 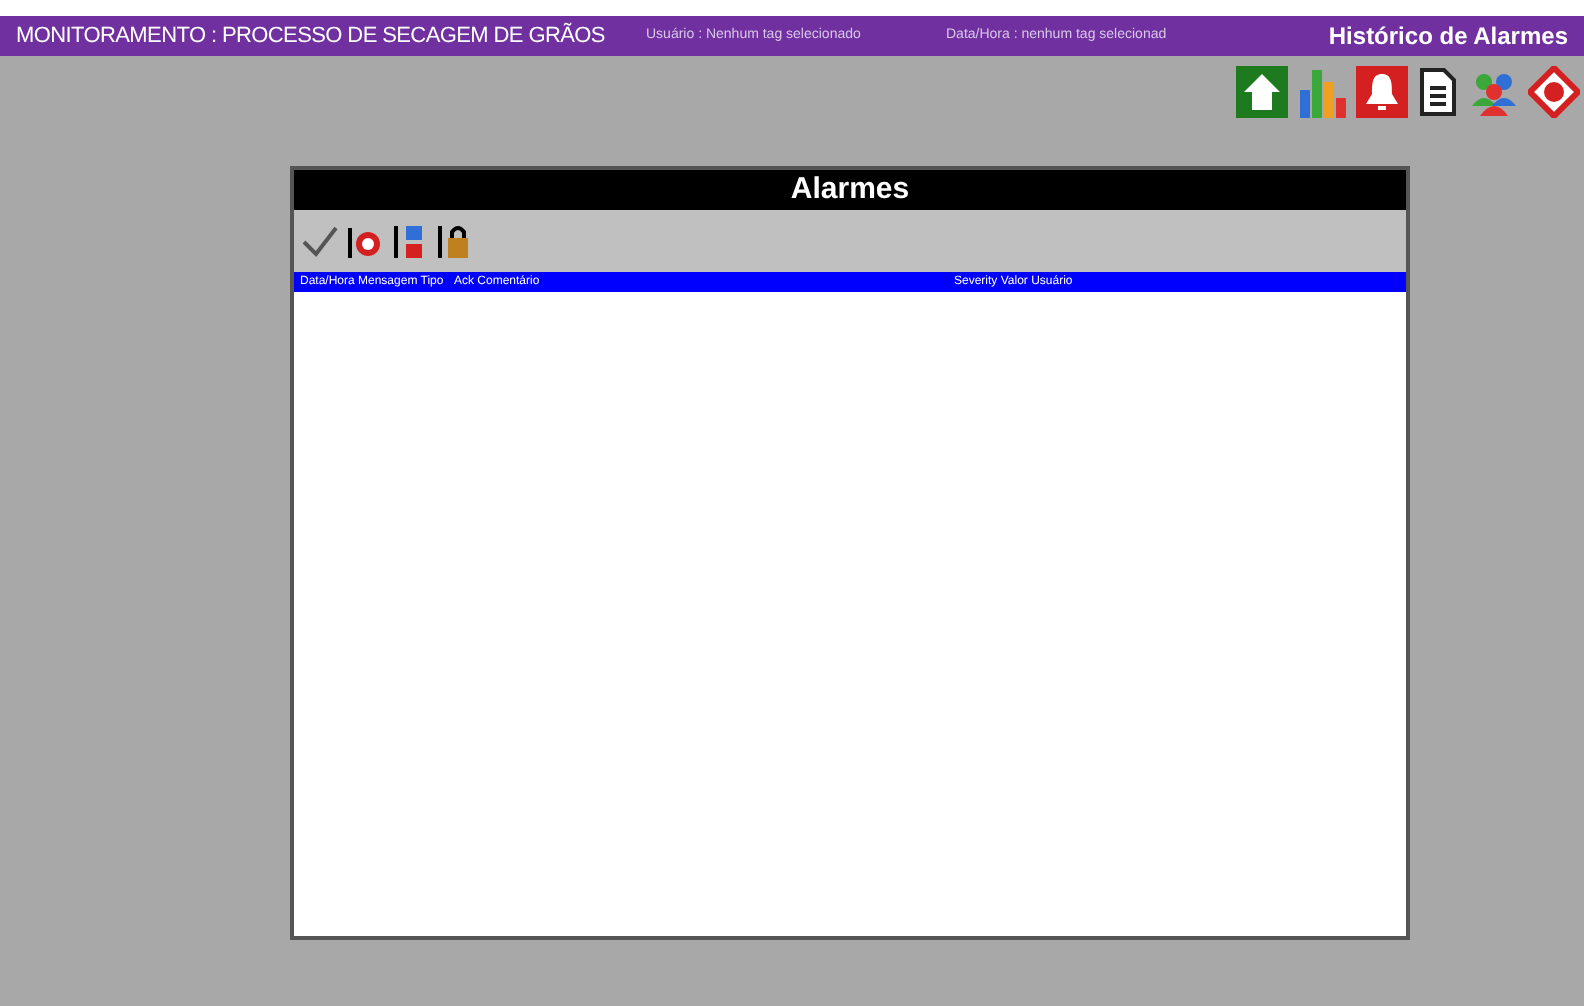 I want to click on bell-icon, so click(x=1382, y=92).